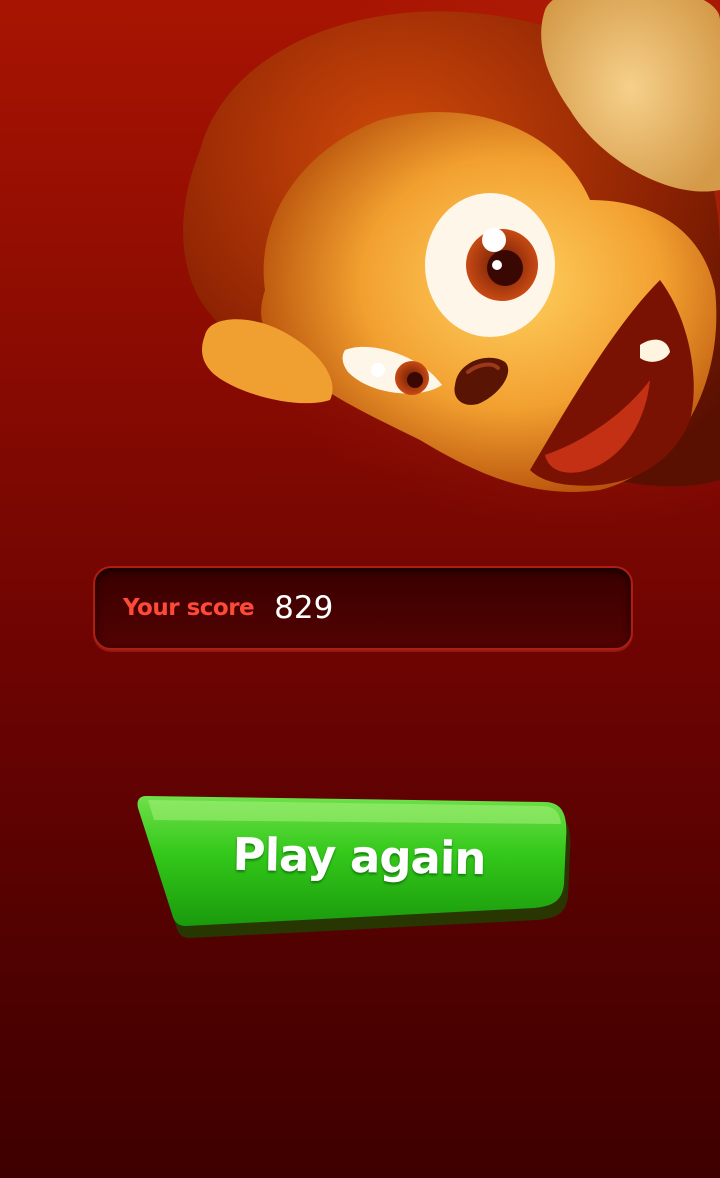  I want to click on play-again-label: Play again, so click(359, 856).